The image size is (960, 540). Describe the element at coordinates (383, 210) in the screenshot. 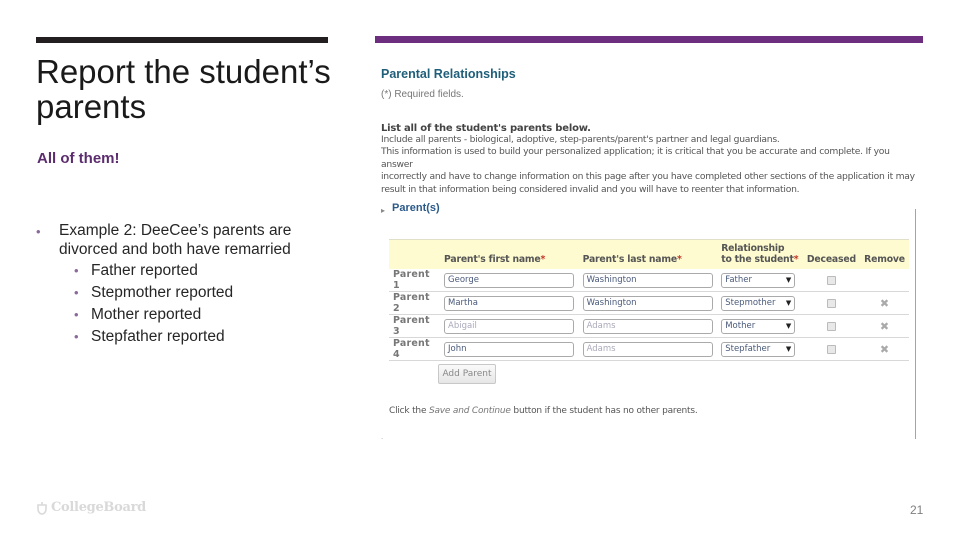

I see `section-collapse-icon: ▸` at that location.